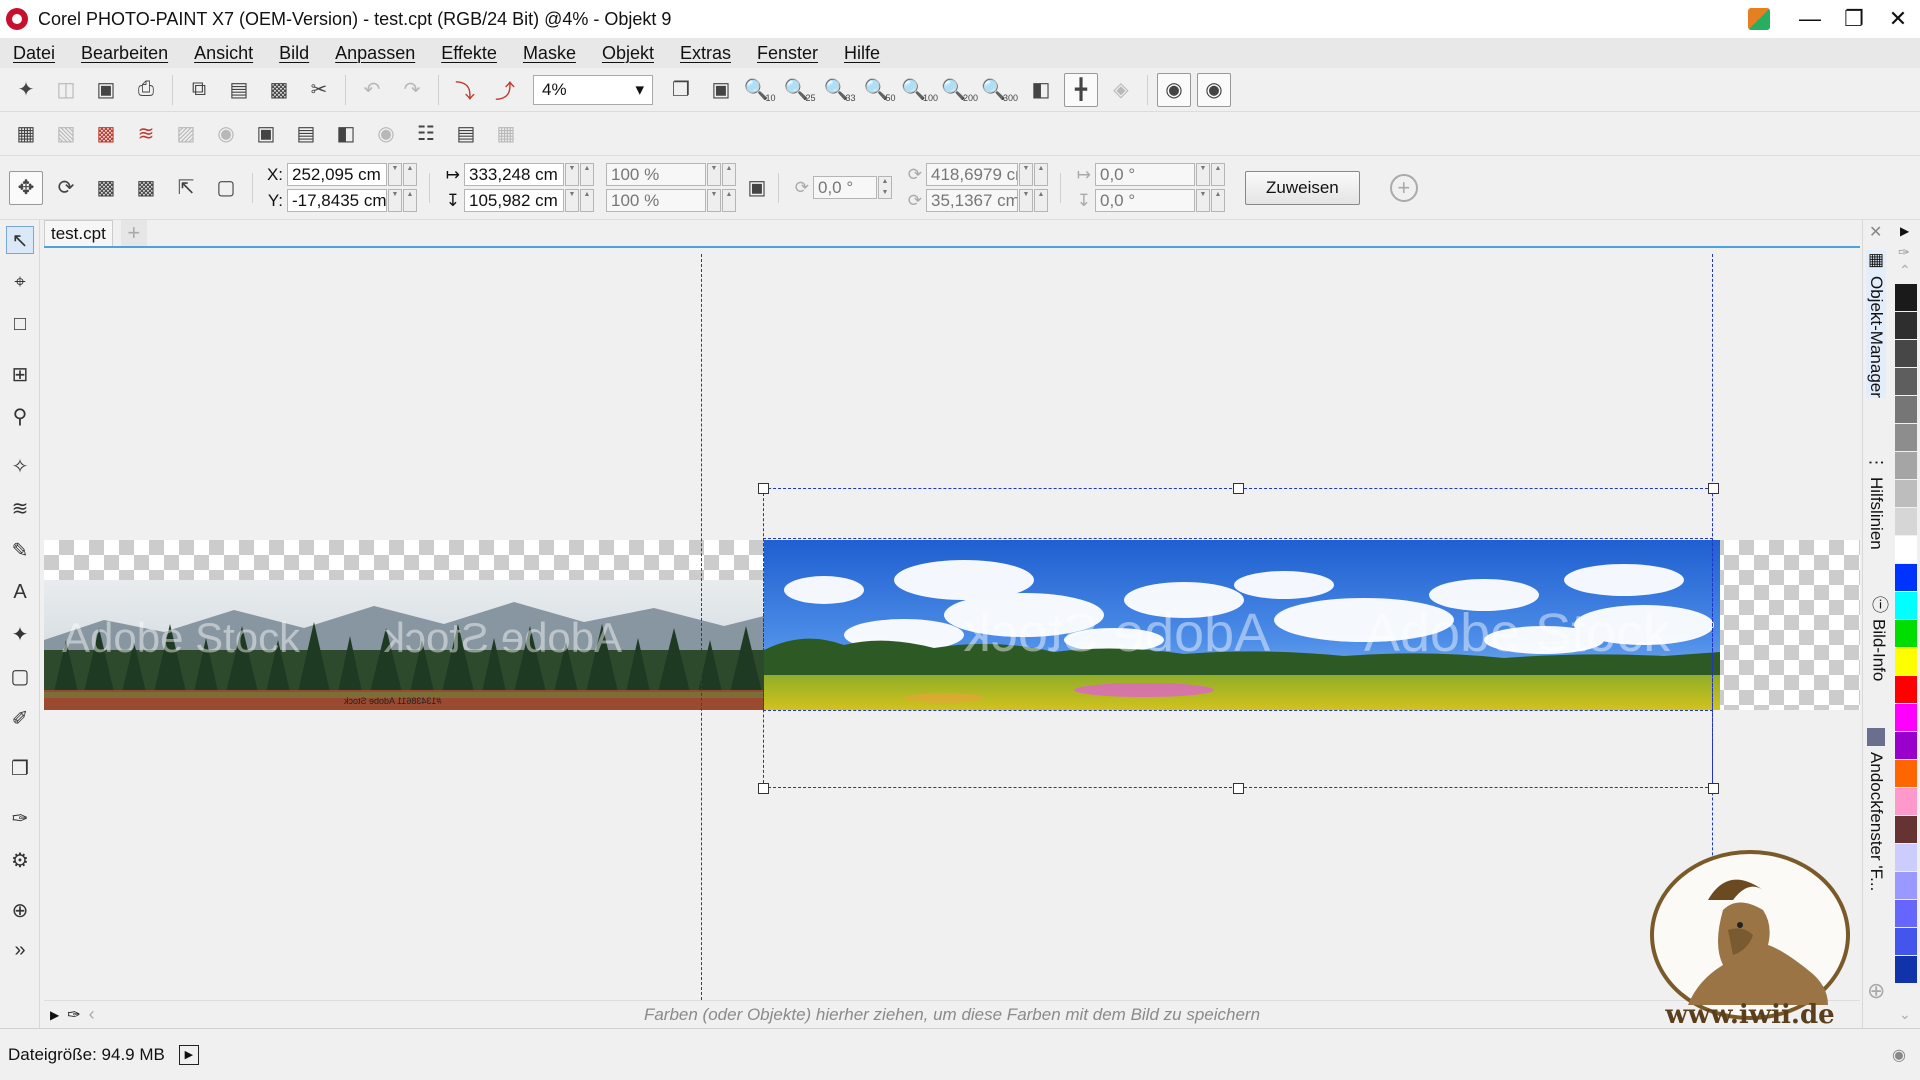  What do you see at coordinates (881, 90) in the screenshot?
I see `zoom-50-button: 🔍 50` at bounding box center [881, 90].